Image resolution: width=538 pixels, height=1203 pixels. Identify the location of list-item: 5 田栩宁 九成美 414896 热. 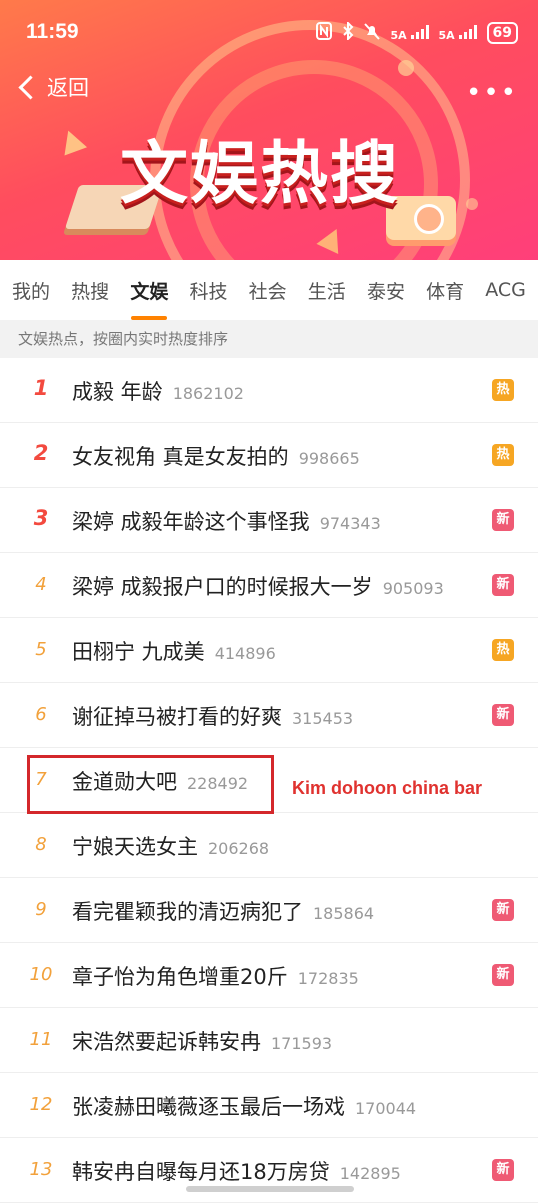
(269, 650).